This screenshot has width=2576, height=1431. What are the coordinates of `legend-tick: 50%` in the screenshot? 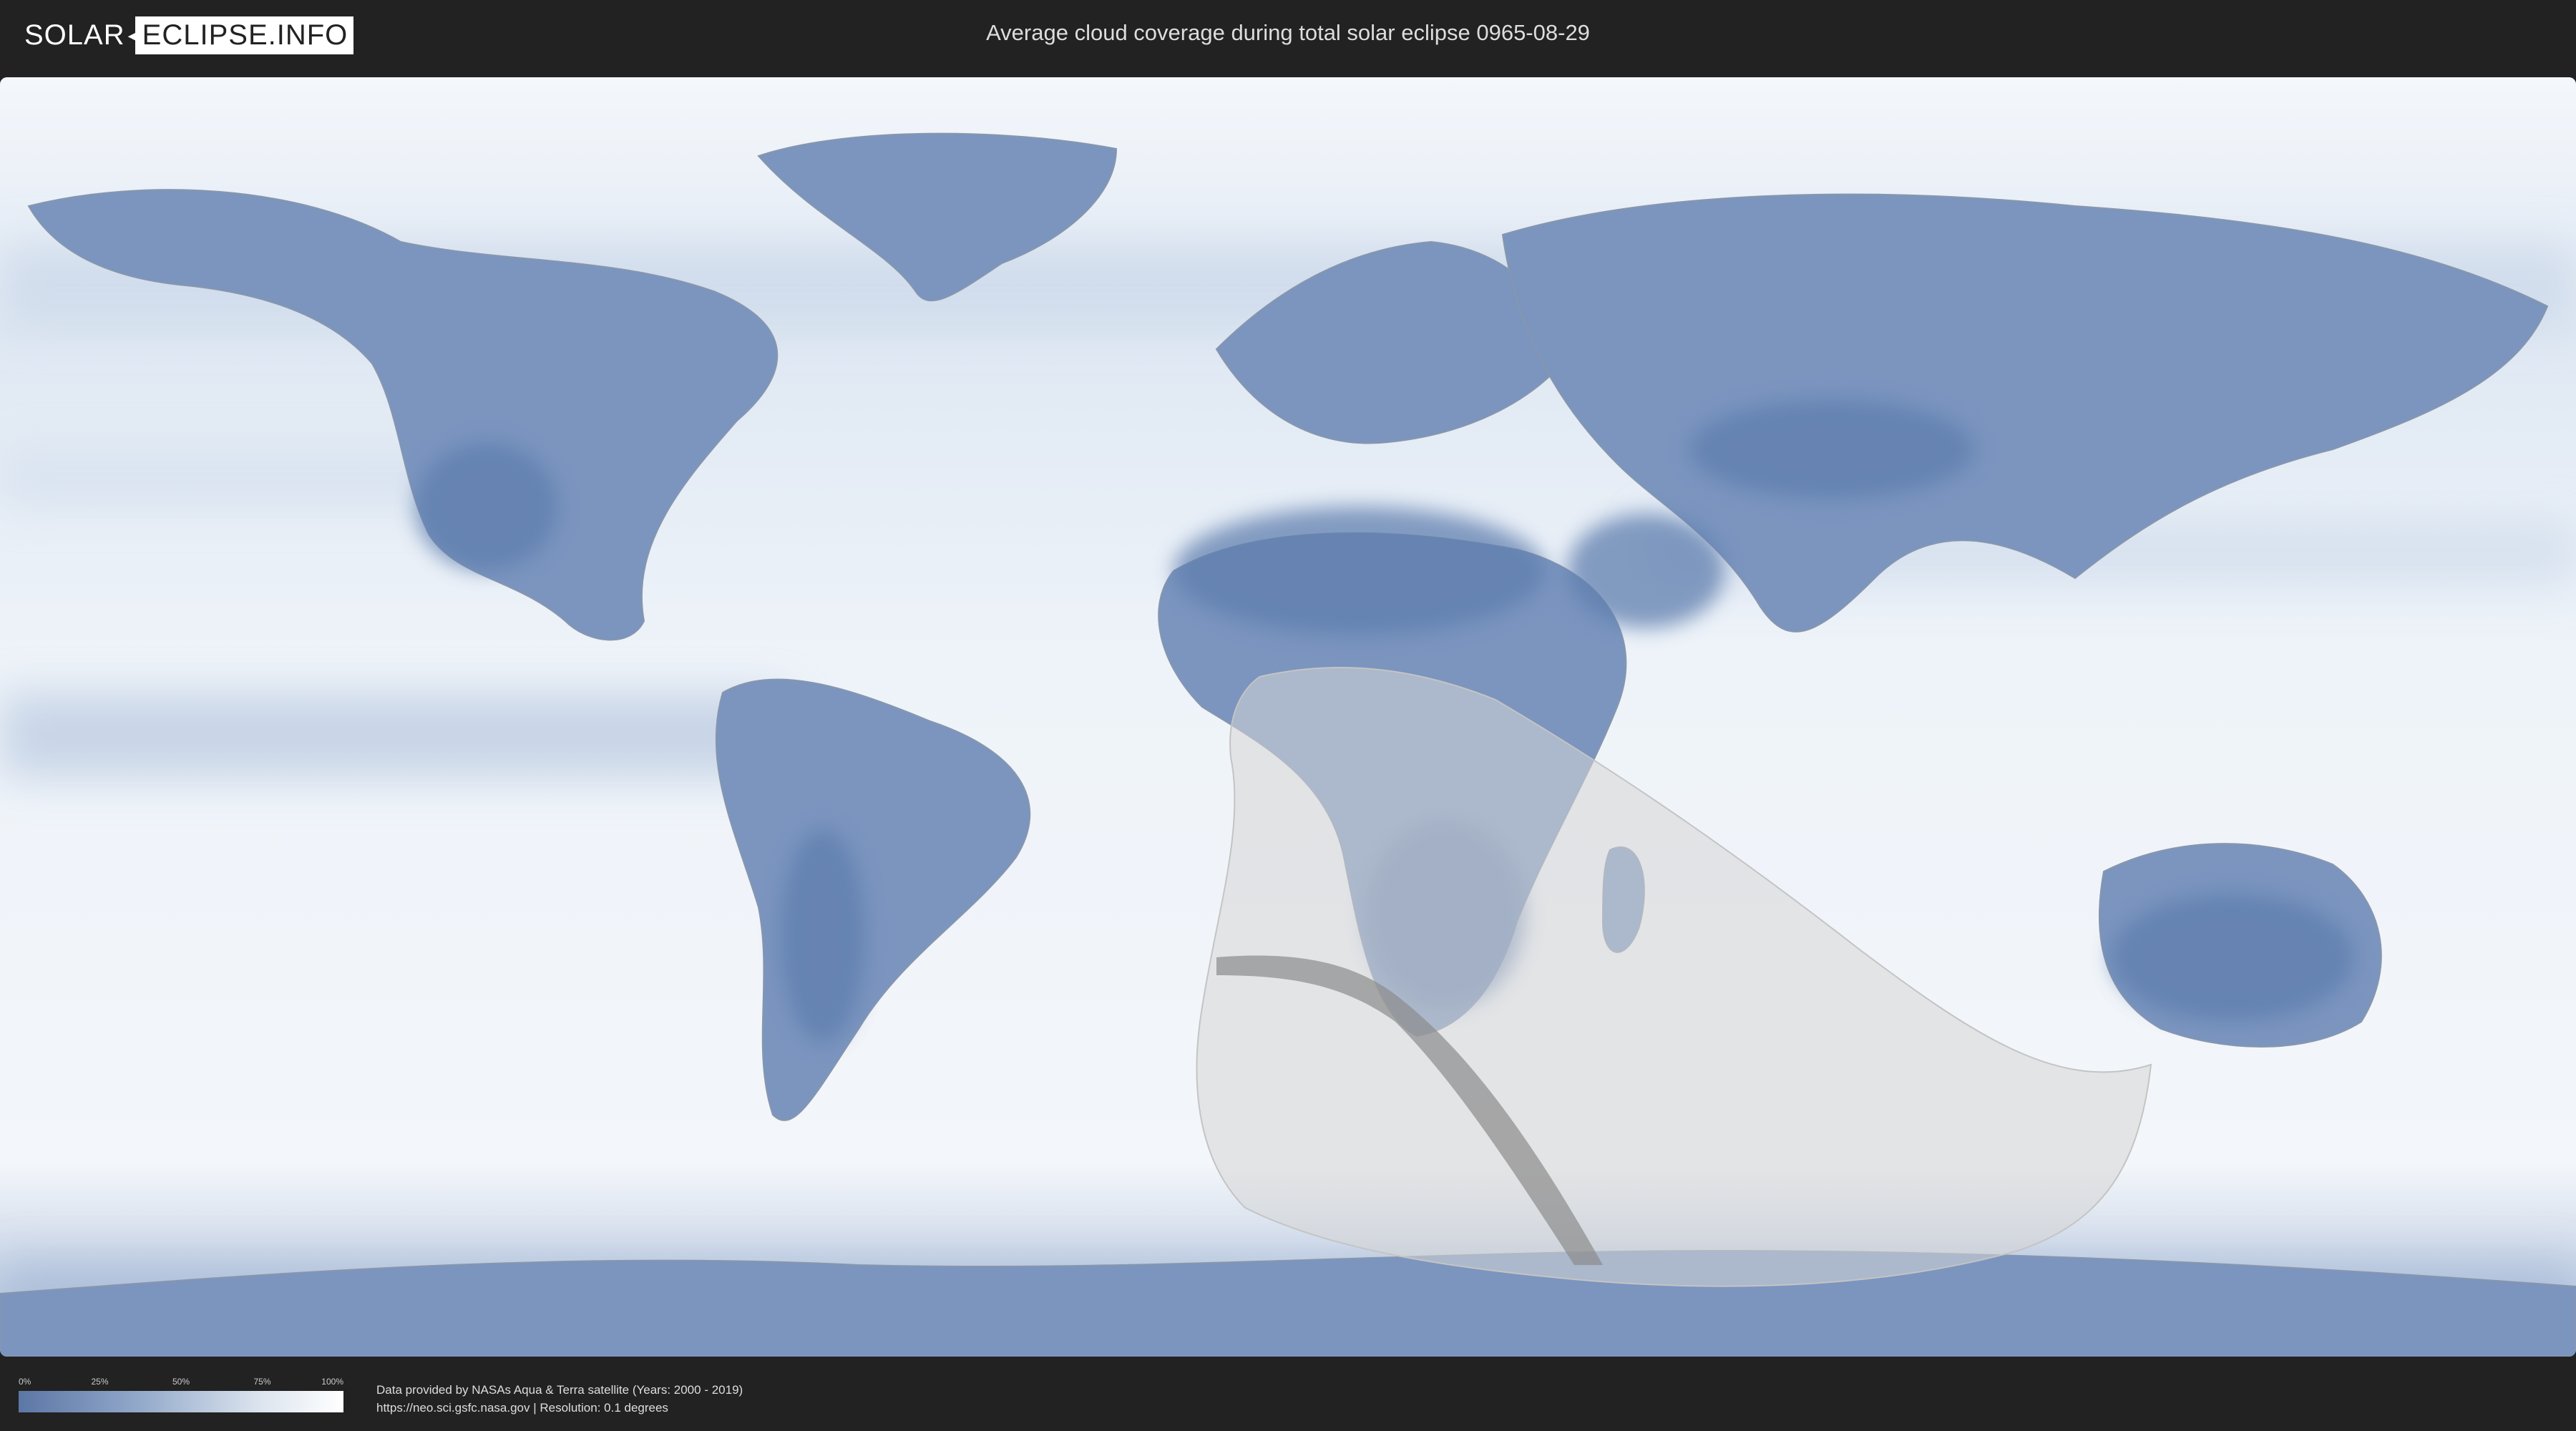 It's located at (181, 1382).